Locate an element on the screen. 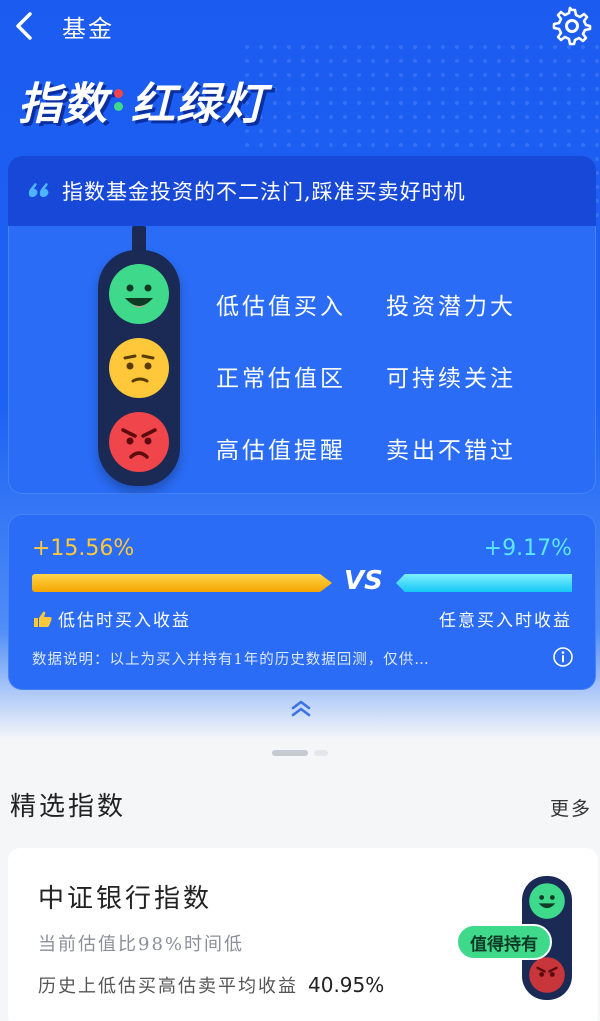  rule-row: 正常估值区 可持续关注 is located at coordinates (401, 376).